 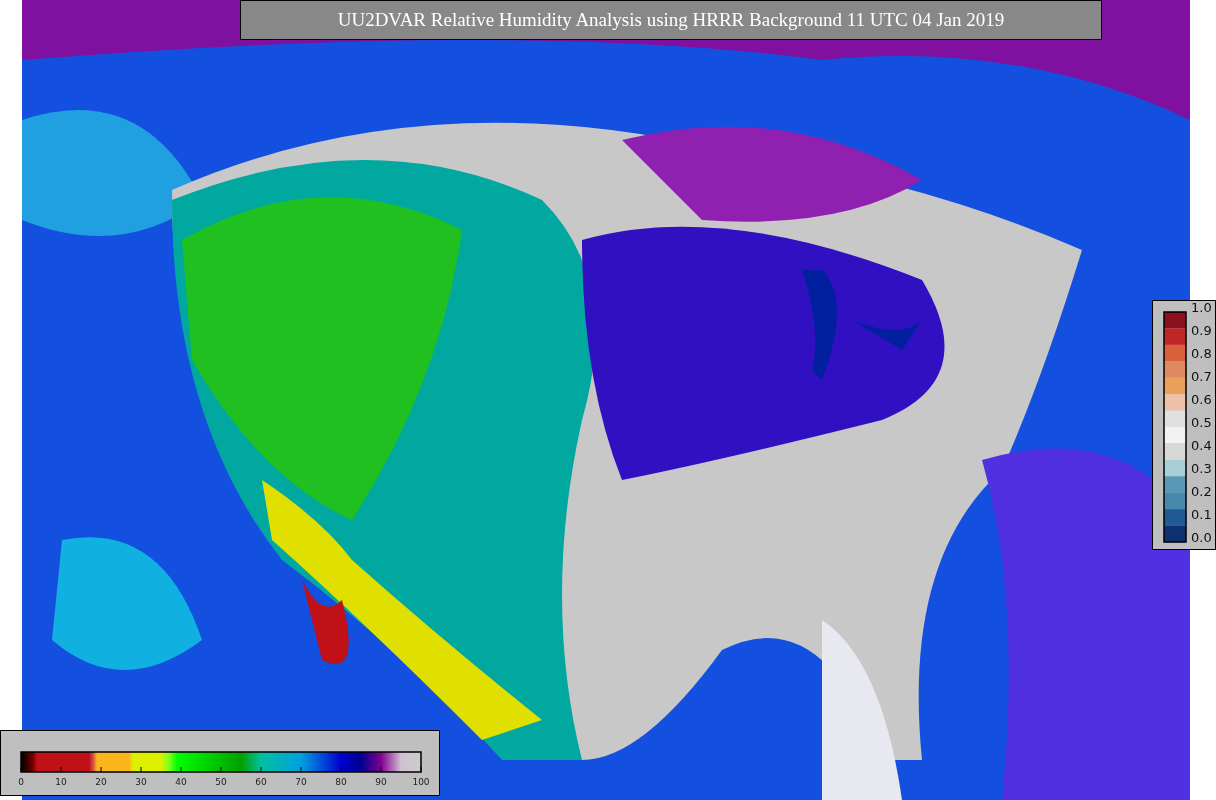 What do you see at coordinates (301, 782) in the screenshot?
I see `tick-label: 70` at bounding box center [301, 782].